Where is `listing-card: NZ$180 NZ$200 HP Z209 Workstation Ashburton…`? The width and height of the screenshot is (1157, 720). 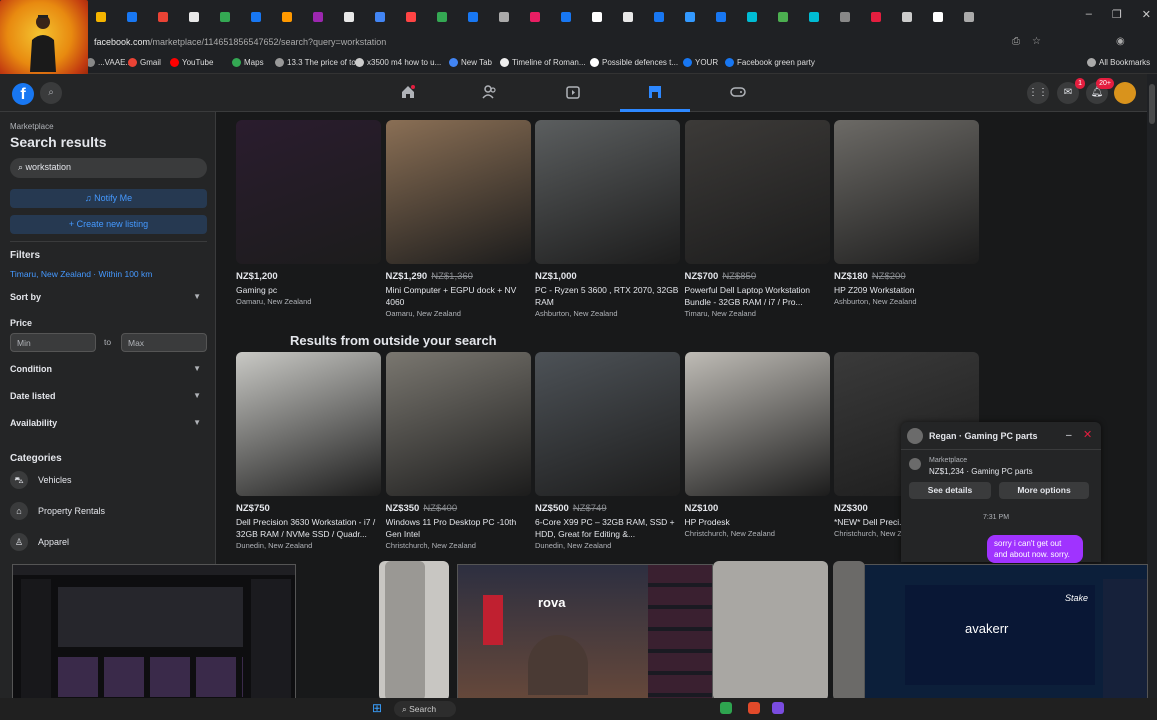 listing-card: NZ$180 NZ$200 HP Z209 Workstation Ashburton… is located at coordinates (906, 213).